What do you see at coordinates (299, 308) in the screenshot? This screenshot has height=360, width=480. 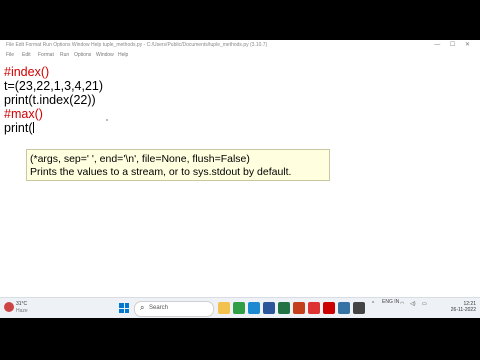 I see `powerpoint-icon` at bounding box center [299, 308].